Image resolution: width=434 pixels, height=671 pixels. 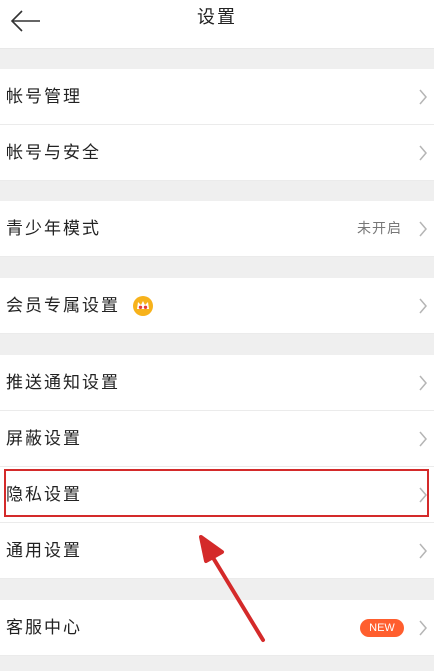 What do you see at coordinates (217, 439) in the screenshot?
I see `settings-item-block-settings: 屏蔽设置` at bounding box center [217, 439].